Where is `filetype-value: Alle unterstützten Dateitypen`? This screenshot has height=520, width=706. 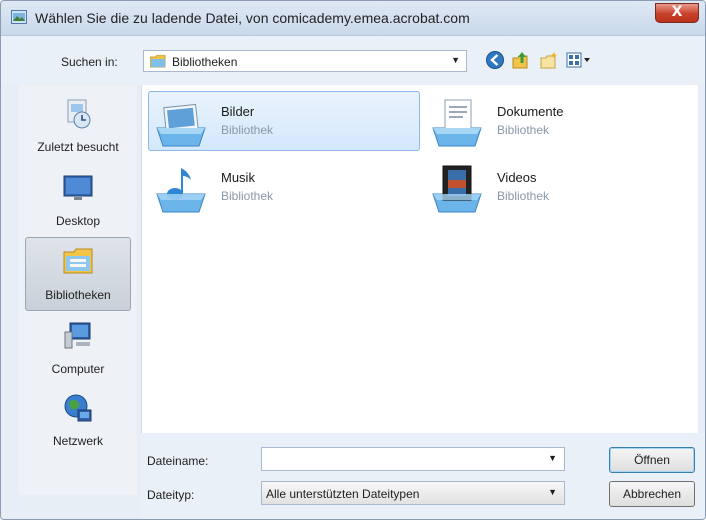
filetype-value: Alle unterstützten Dateitypen is located at coordinates (343, 494).